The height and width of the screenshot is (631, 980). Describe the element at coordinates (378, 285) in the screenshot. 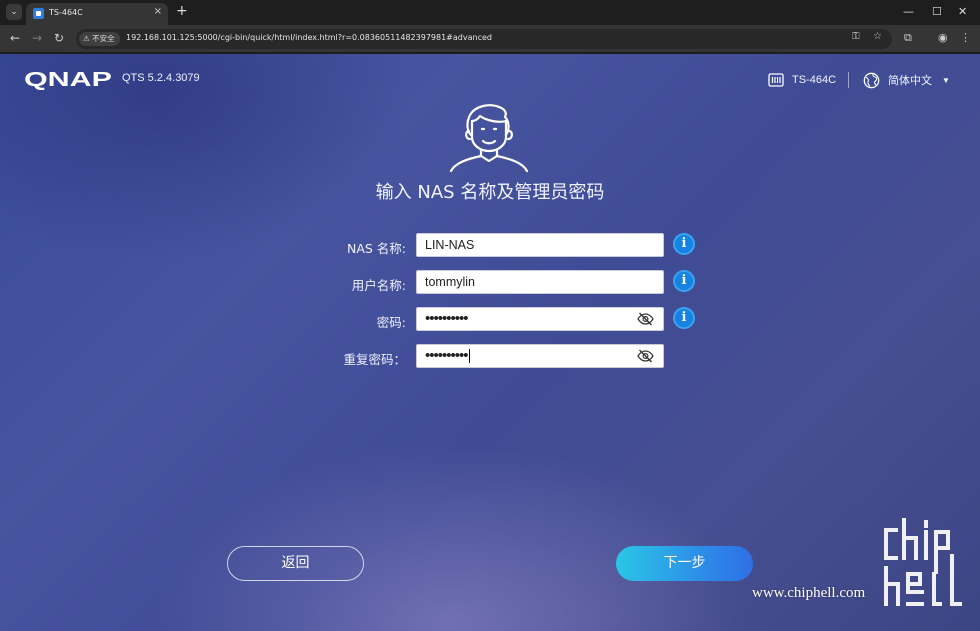

I see `username-label: 用户名称:` at that location.